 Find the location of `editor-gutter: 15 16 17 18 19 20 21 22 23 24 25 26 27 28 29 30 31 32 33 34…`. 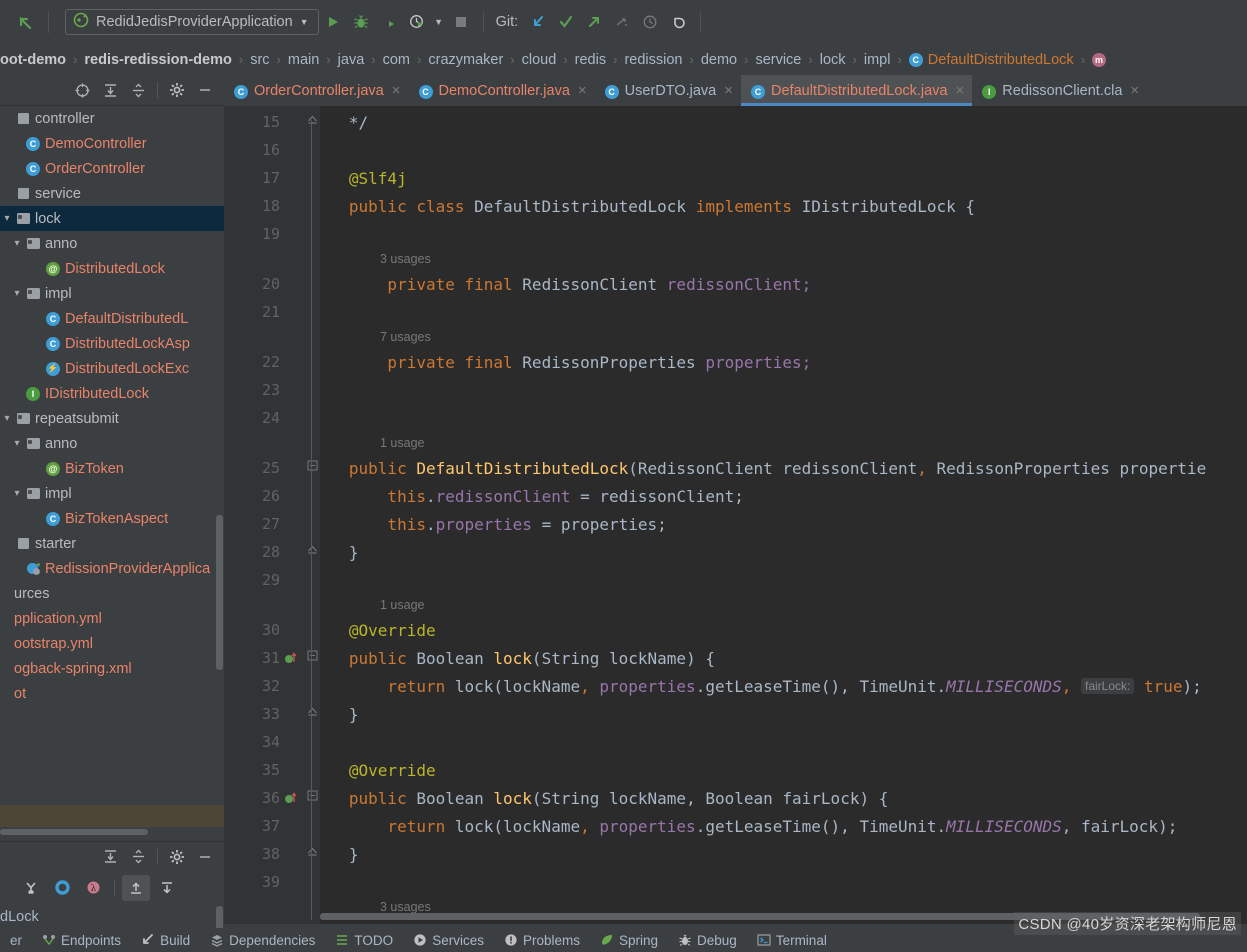

editor-gutter: 15 16 17 18 19 20 21 22 23 24 25 26 27 28 29 30 31 32 33 34… is located at coordinates (264, 515).